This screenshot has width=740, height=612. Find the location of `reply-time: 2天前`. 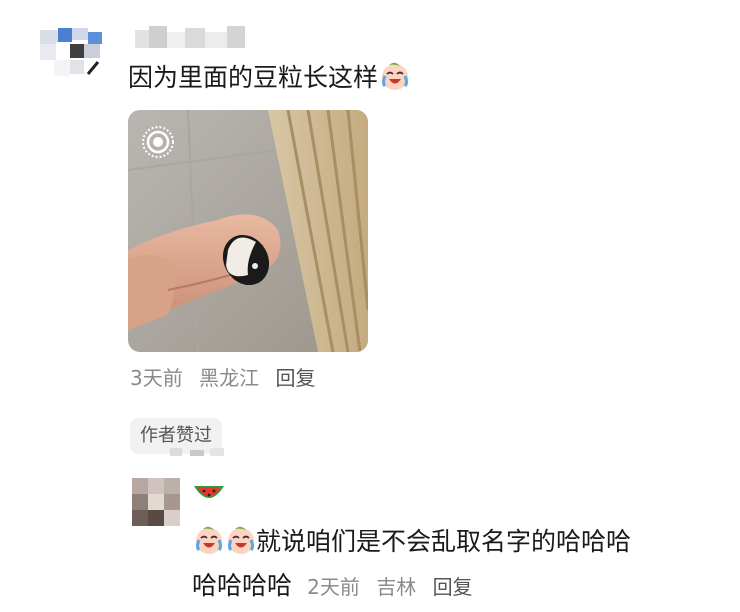

reply-time: 2天前 is located at coordinates (333, 587).